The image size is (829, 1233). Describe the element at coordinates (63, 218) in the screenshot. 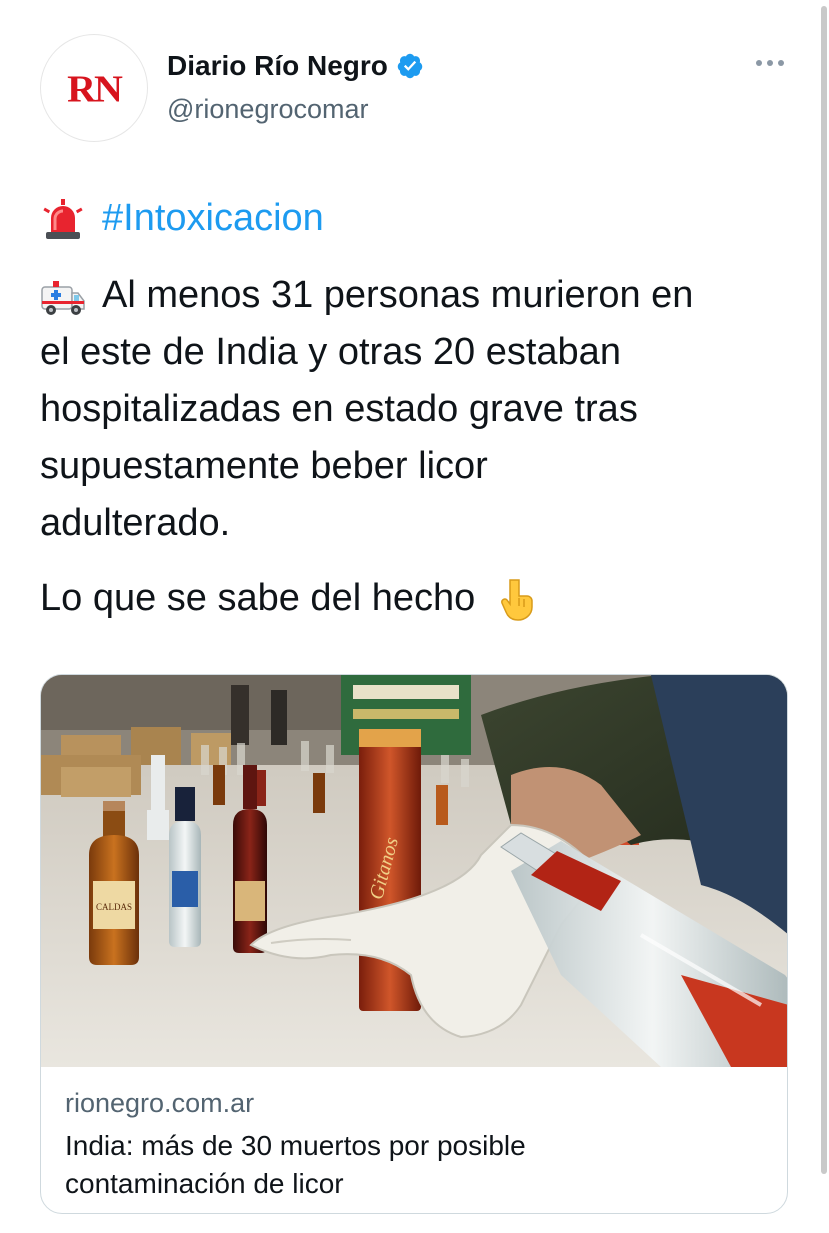

I see `rotating-light-icon` at that location.